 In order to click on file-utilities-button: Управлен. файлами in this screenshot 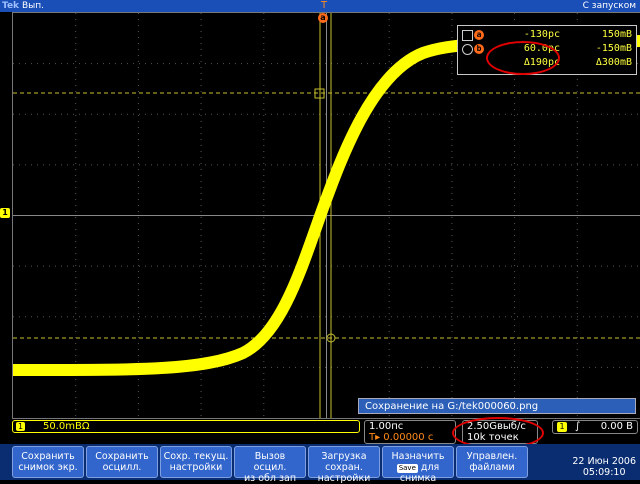, I will do `click(492, 462)`.